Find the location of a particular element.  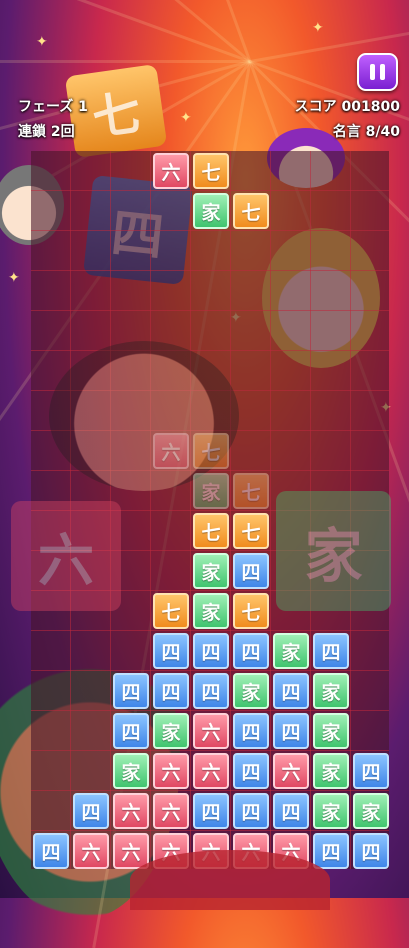

background-tile-bottom-left: 六 is located at coordinates (66, 556).